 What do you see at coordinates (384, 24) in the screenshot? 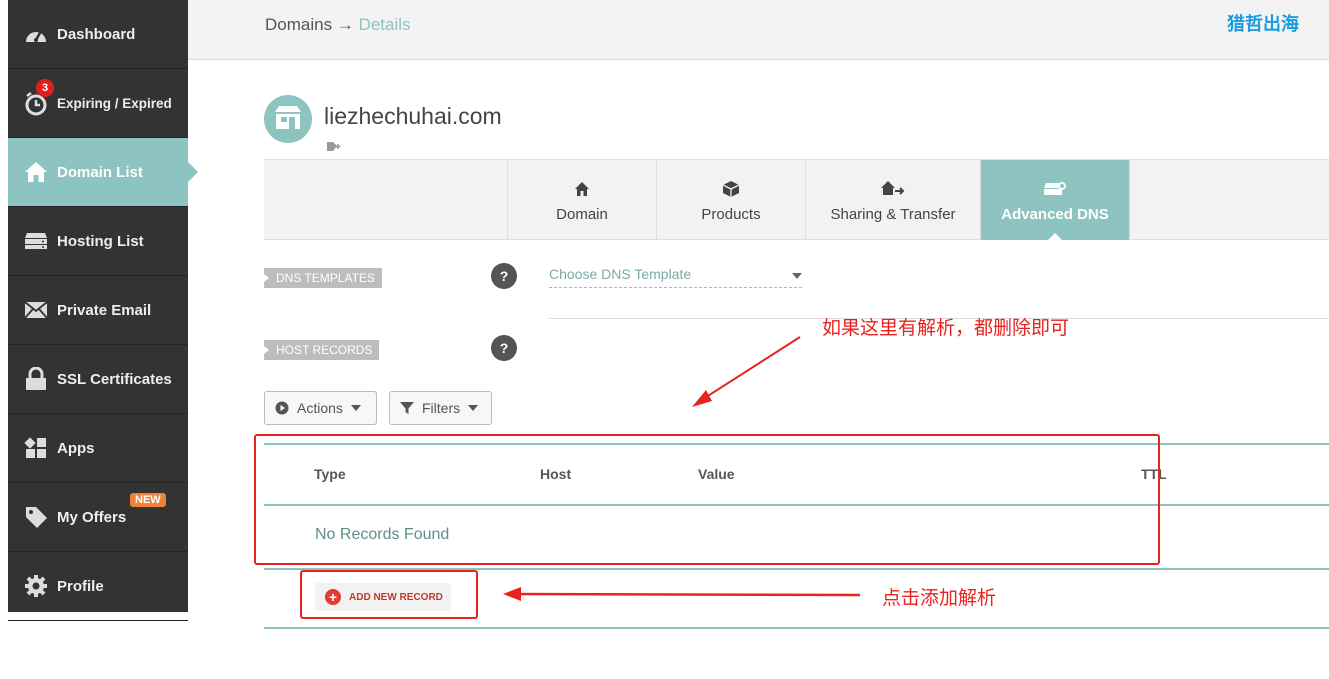
I see `breadcrumb-current: Details` at bounding box center [384, 24].